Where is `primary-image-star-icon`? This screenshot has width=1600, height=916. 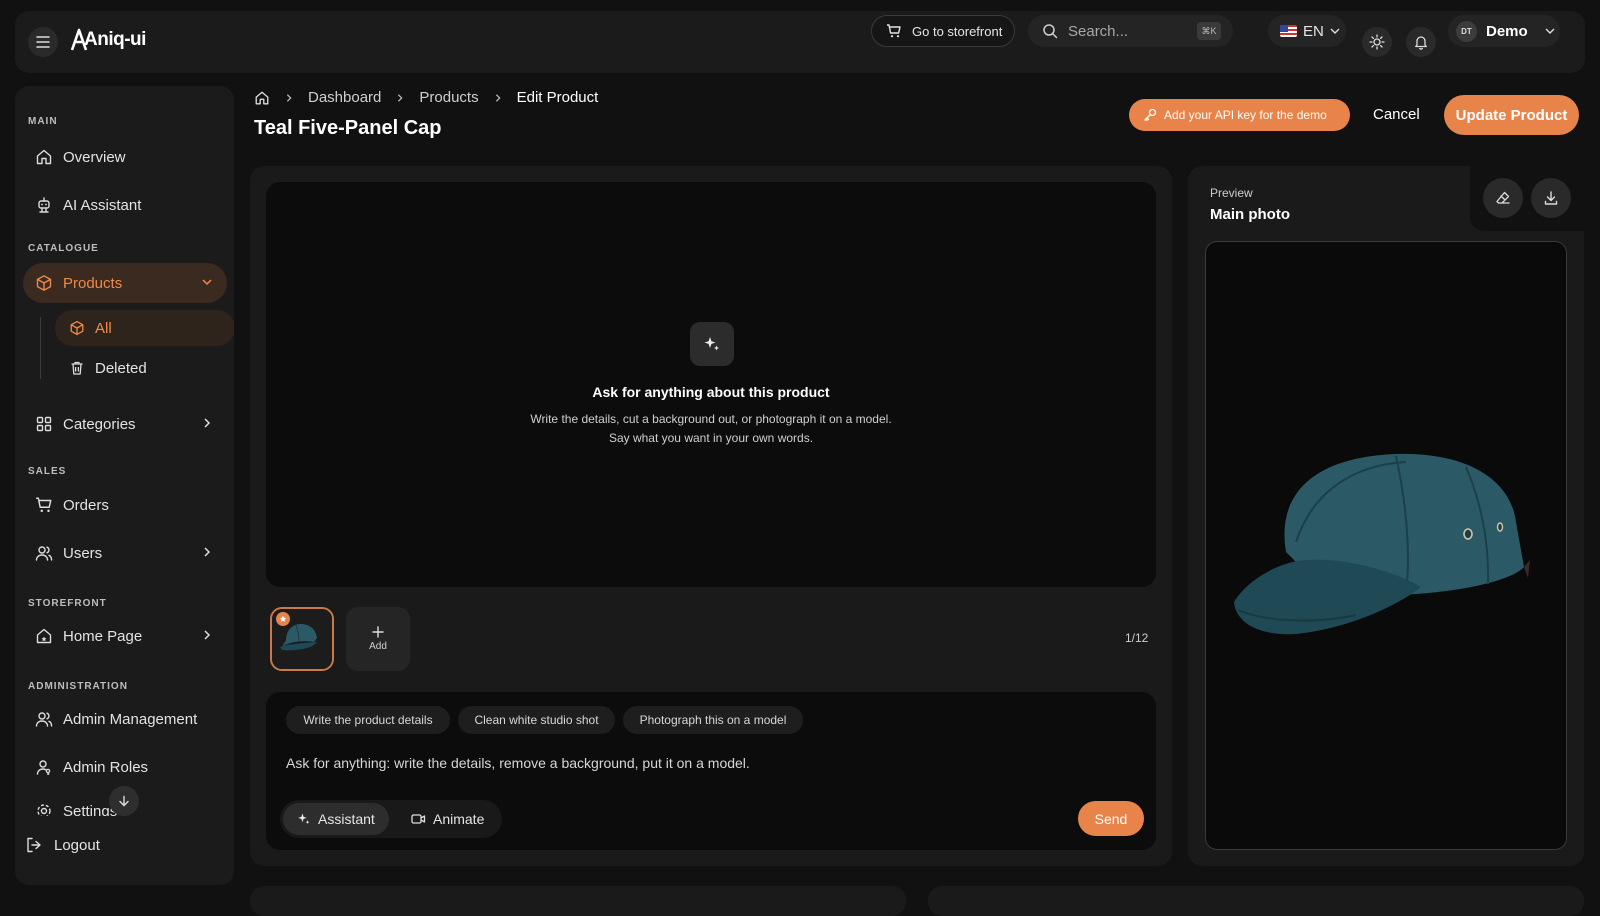 primary-image-star-icon is located at coordinates (283, 619).